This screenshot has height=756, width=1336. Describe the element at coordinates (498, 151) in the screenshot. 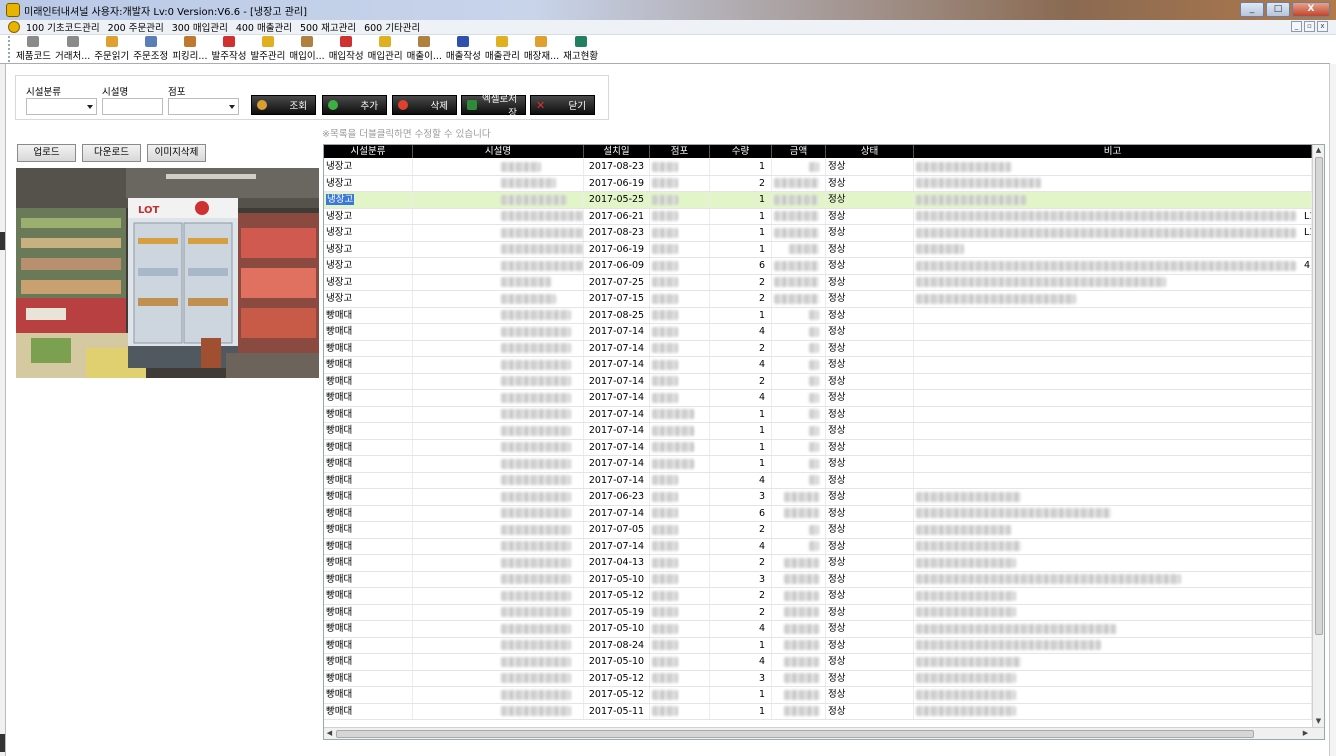

I see `grid-header-col-name: 시설명` at that location.